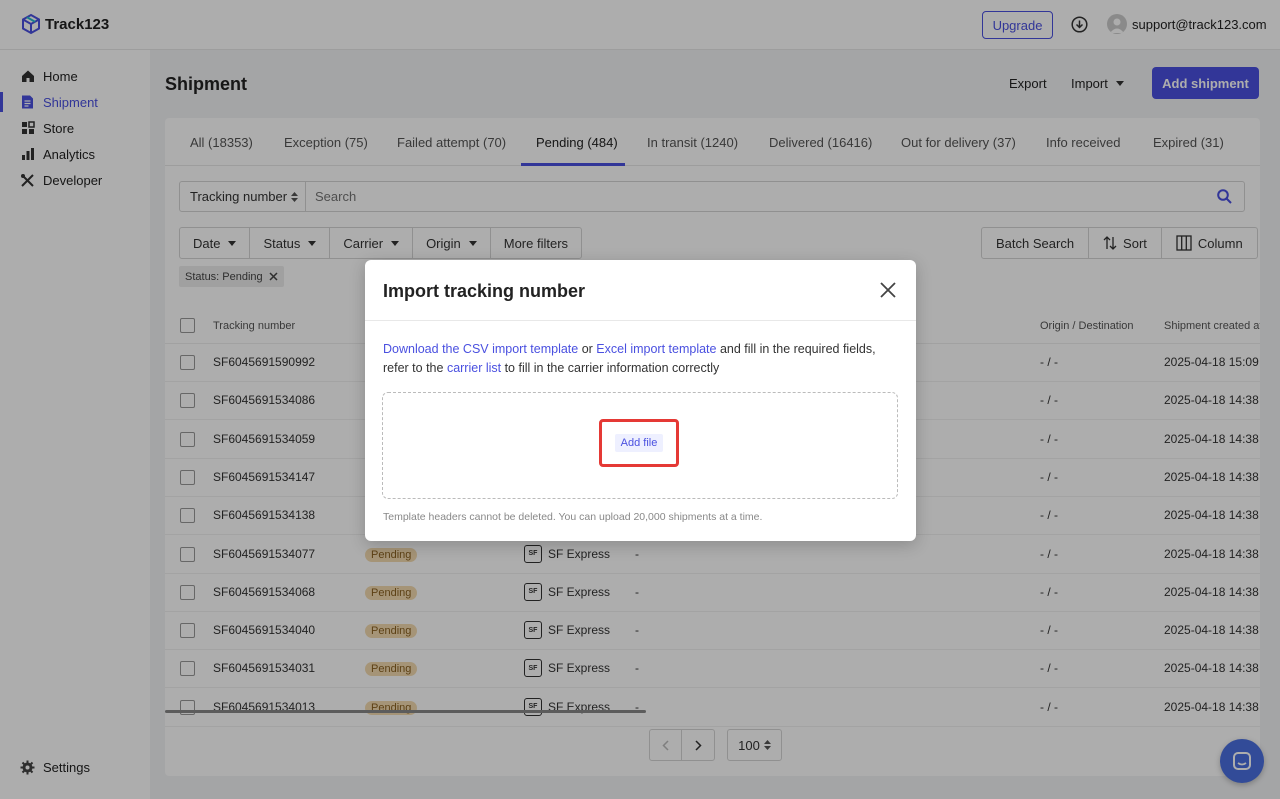 The image size is (1280, 799). I want to click on modal-header: Import tracking number, so click(640, 290).